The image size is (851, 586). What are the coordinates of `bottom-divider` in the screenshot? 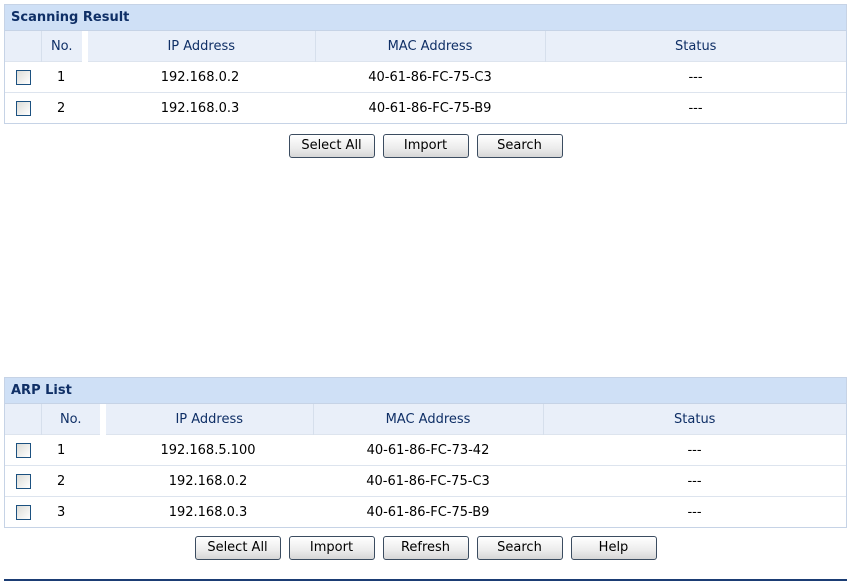 It's located at (425, 580).